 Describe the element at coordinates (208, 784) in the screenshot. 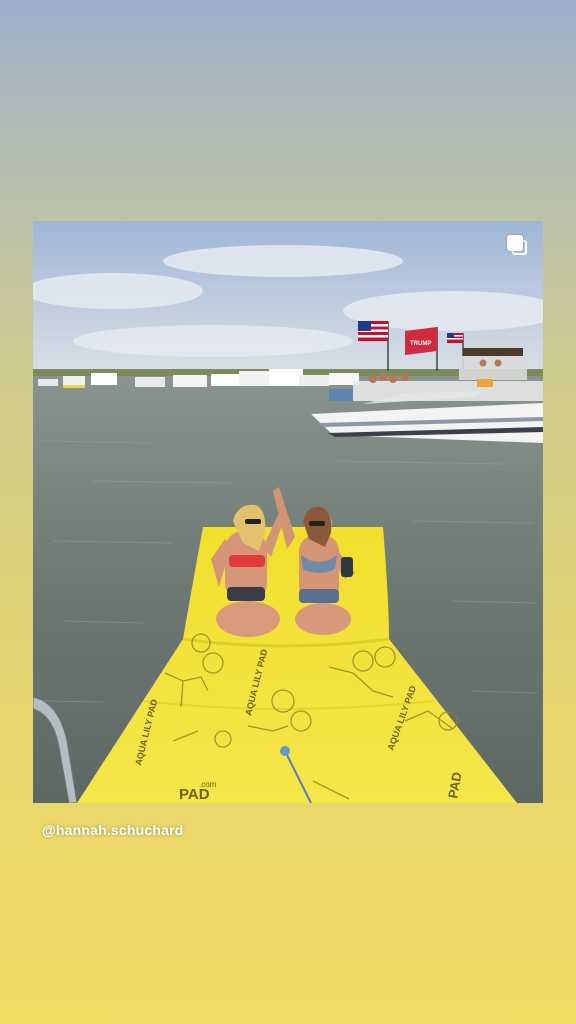

I see `pad-site-text: .com` at that location.